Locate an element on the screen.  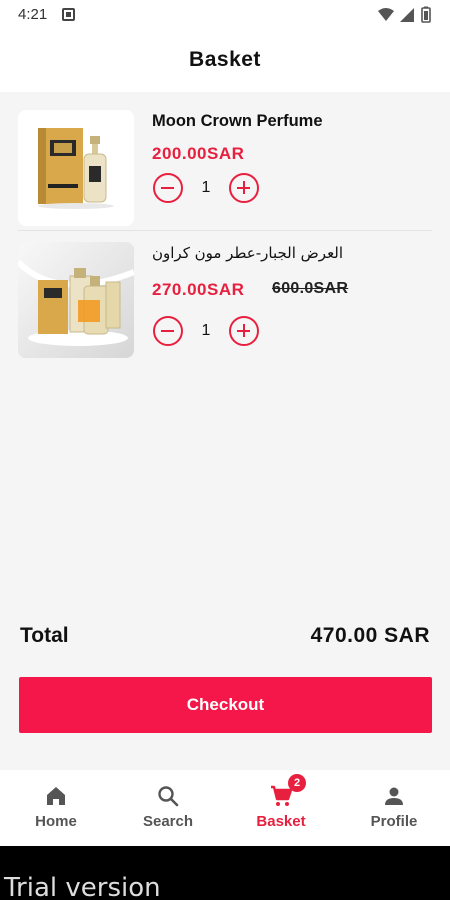
page-title: Basket is located at coordinates (225, 59).